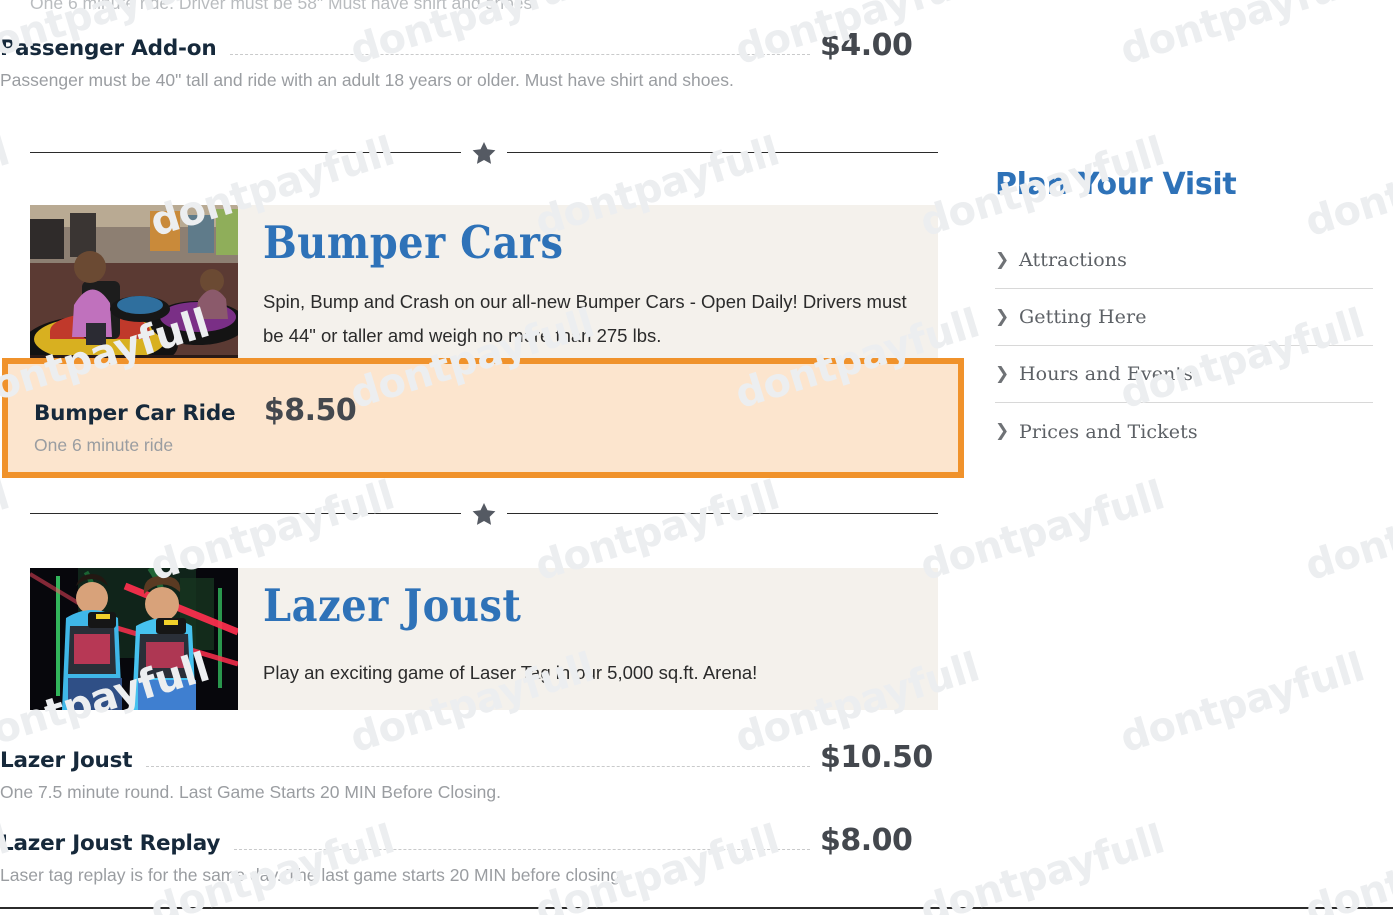 Image resolution: width=1393 pixels, height=915 pixels. I want to click on price-row-main: Lazer Joust $10.50, so click(485, 757).